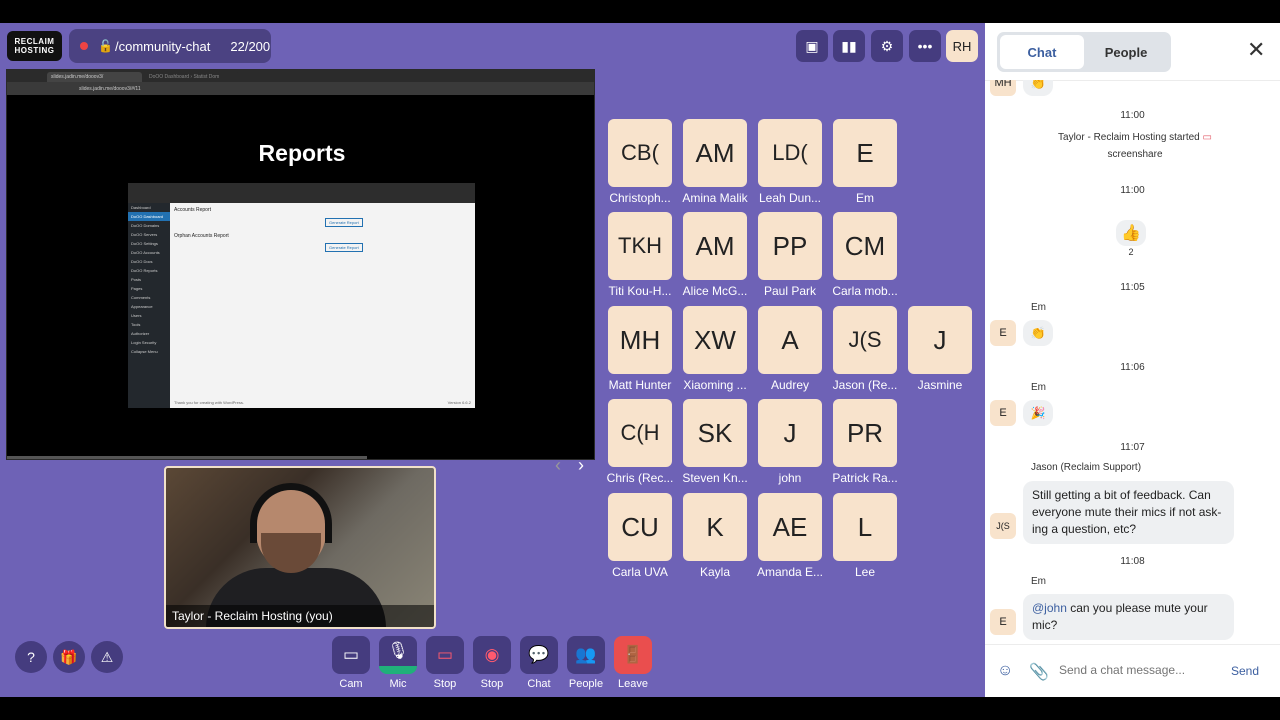  I want to click on participant-tile: A Audrey, so click(790, 349).